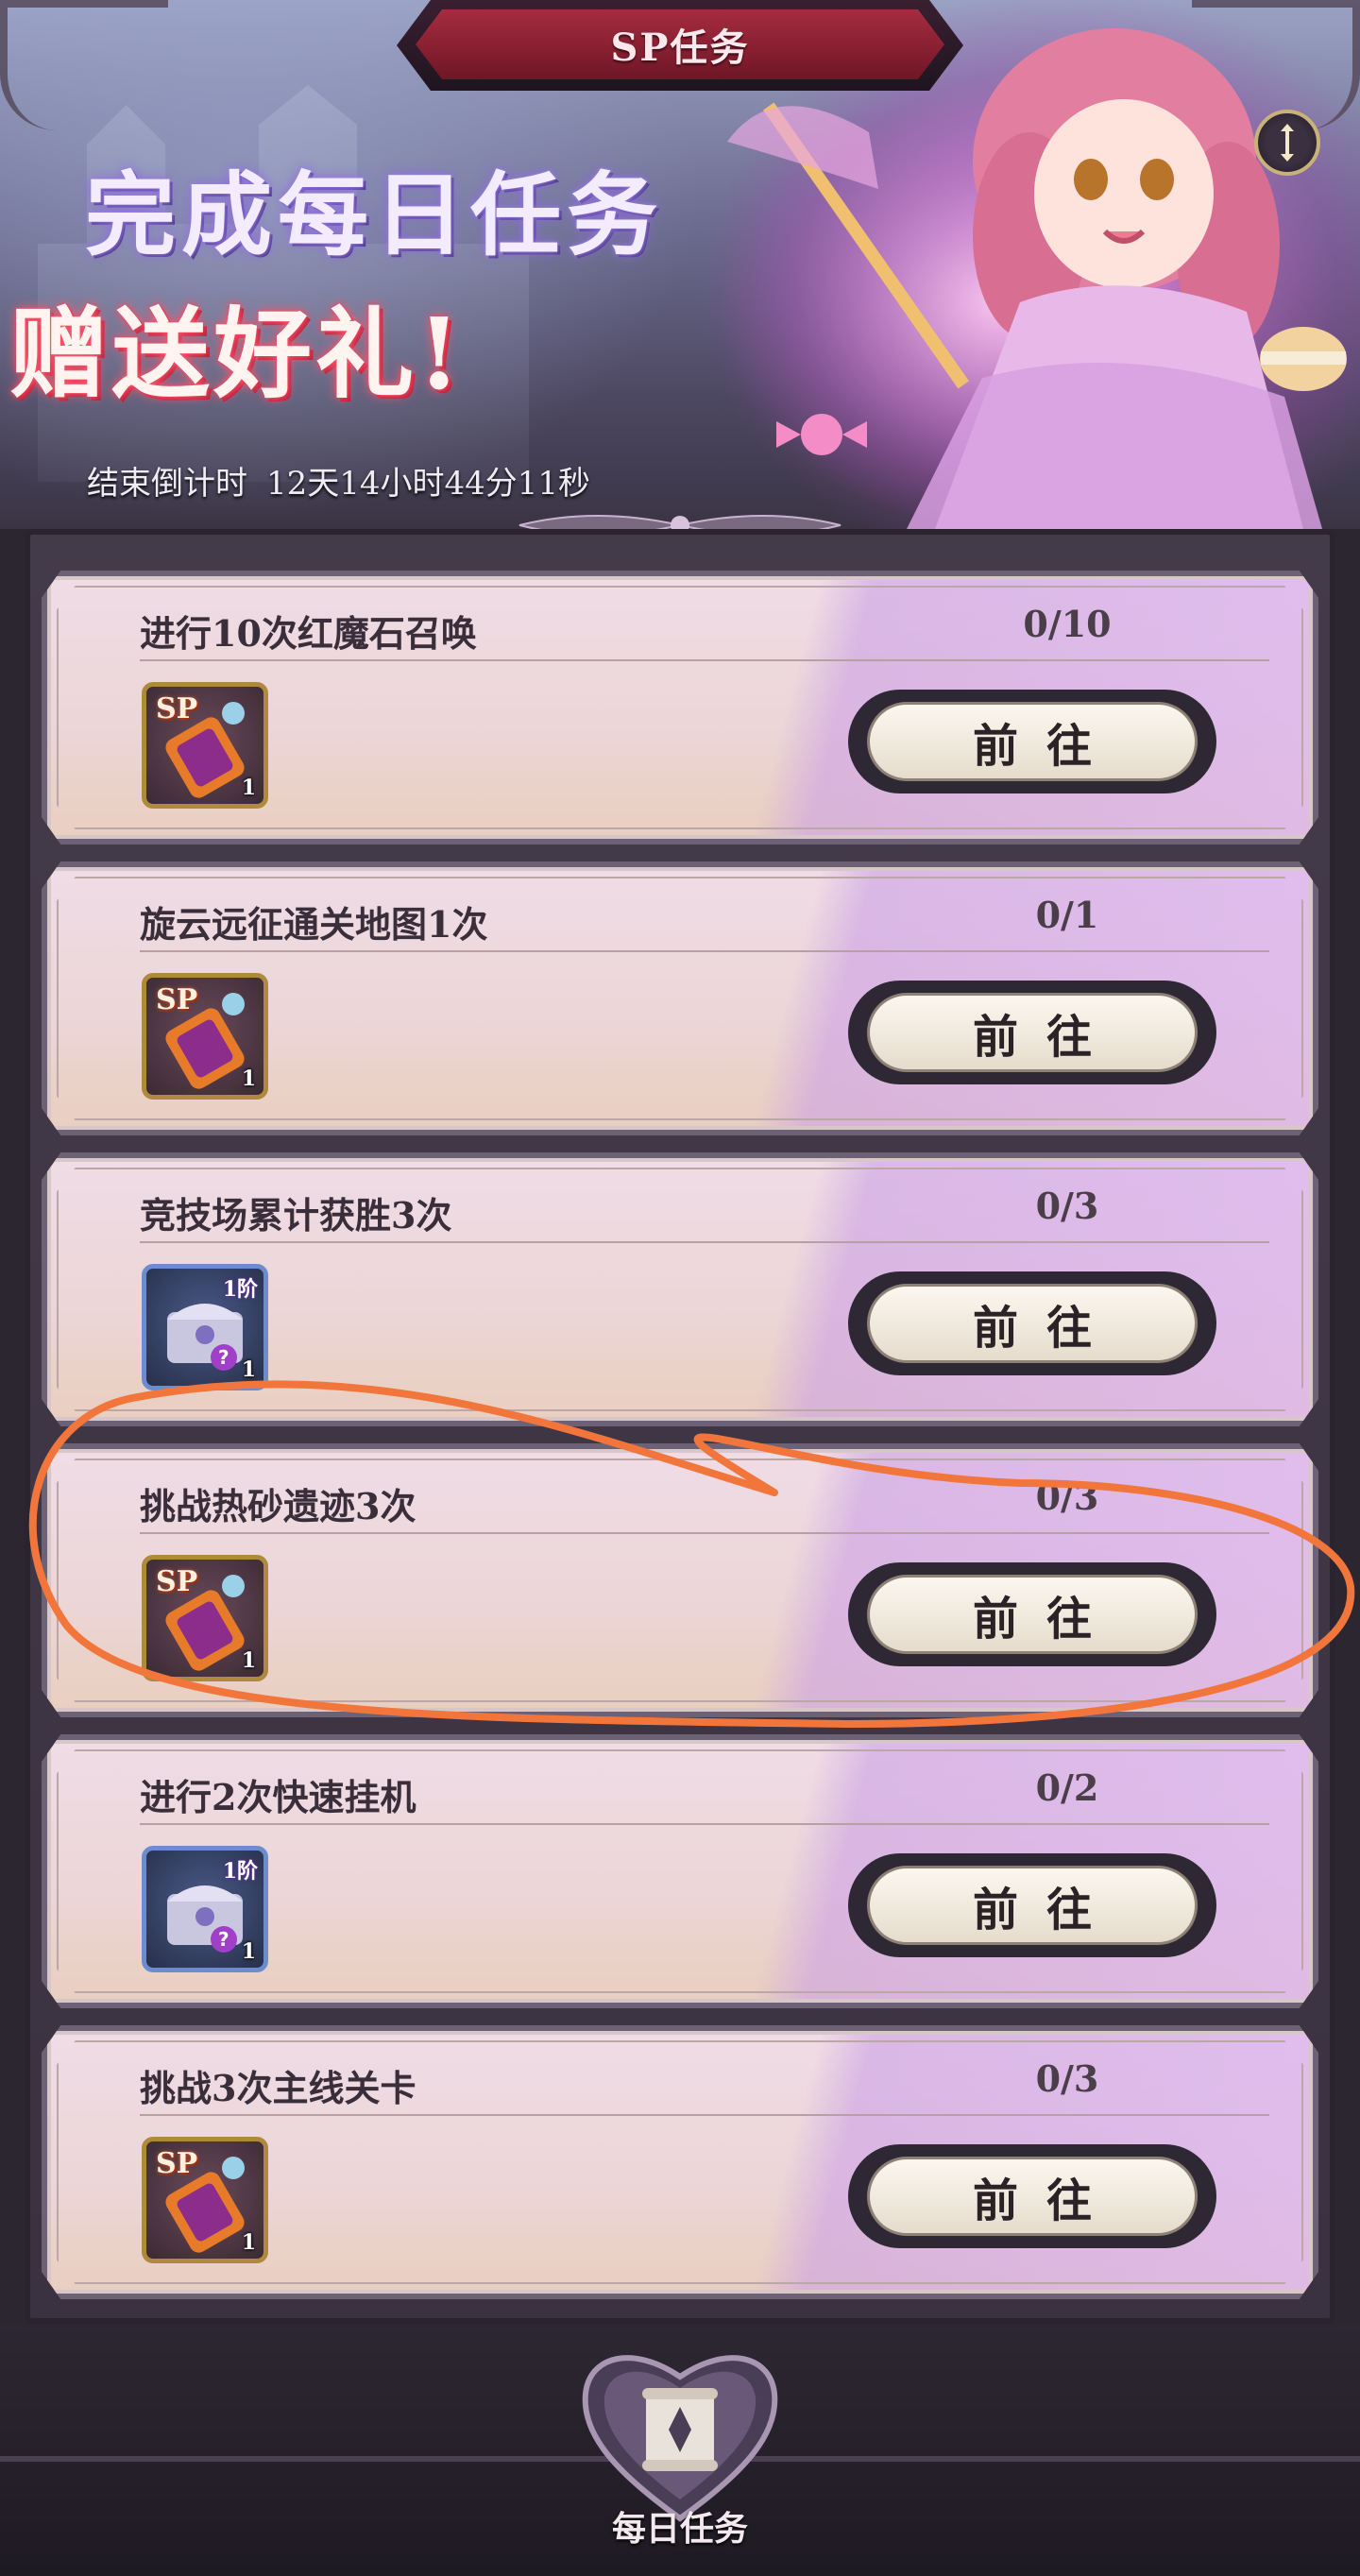 The image size is (1360, 2576). What do you see at coordinates (679, 2529) in the screenshot?
I see `daily-task-label: 每日任务` at bounding box center [679, 2529].